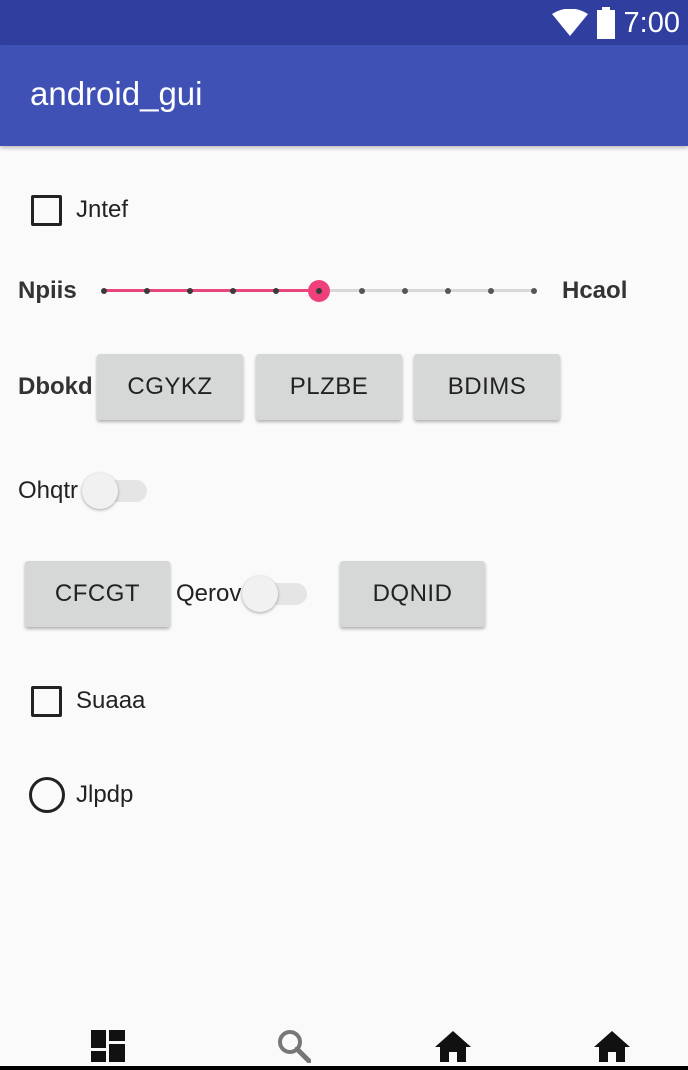 The height and width of the screenshot is (1070, 688). I want to click on slider-left-label: Npiis, so click(47, 290).